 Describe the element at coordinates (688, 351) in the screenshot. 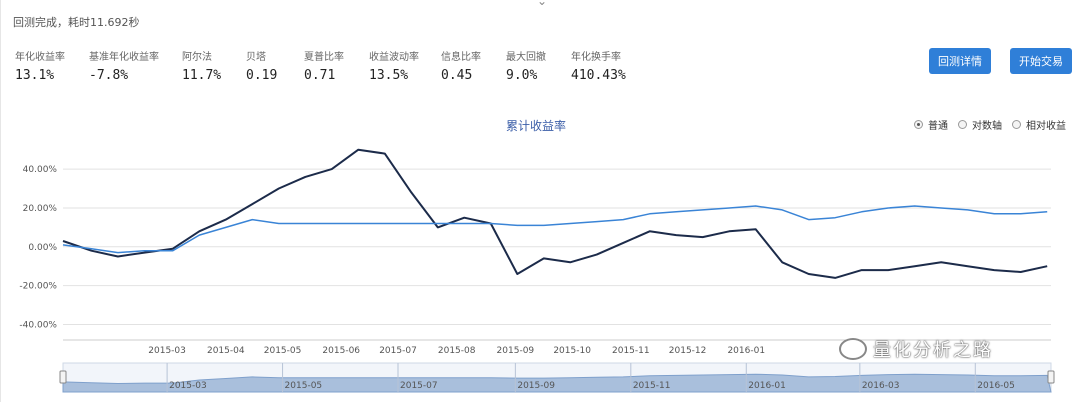

I see `x-tick-label: 2015-12` at that location.